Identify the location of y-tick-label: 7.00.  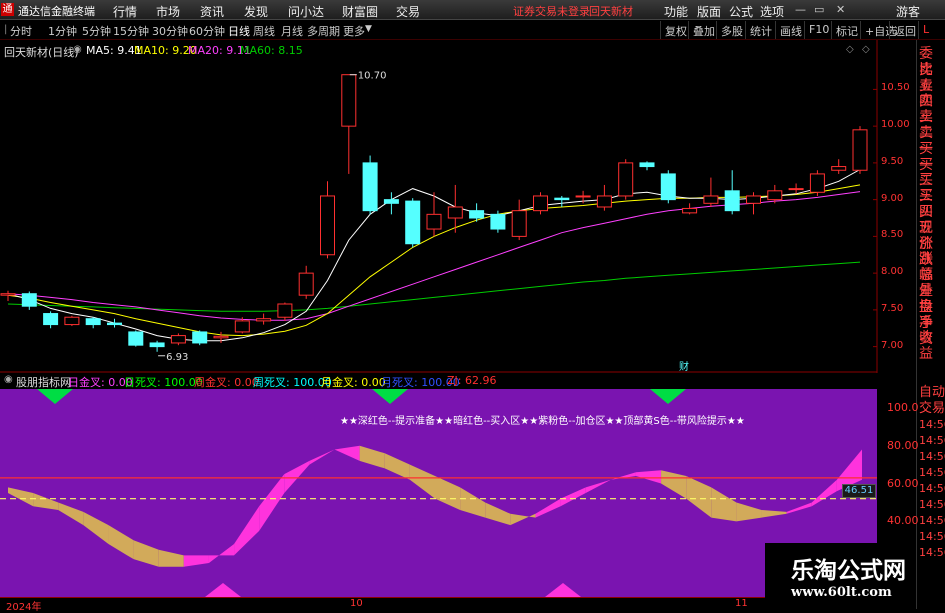
(892, 345).